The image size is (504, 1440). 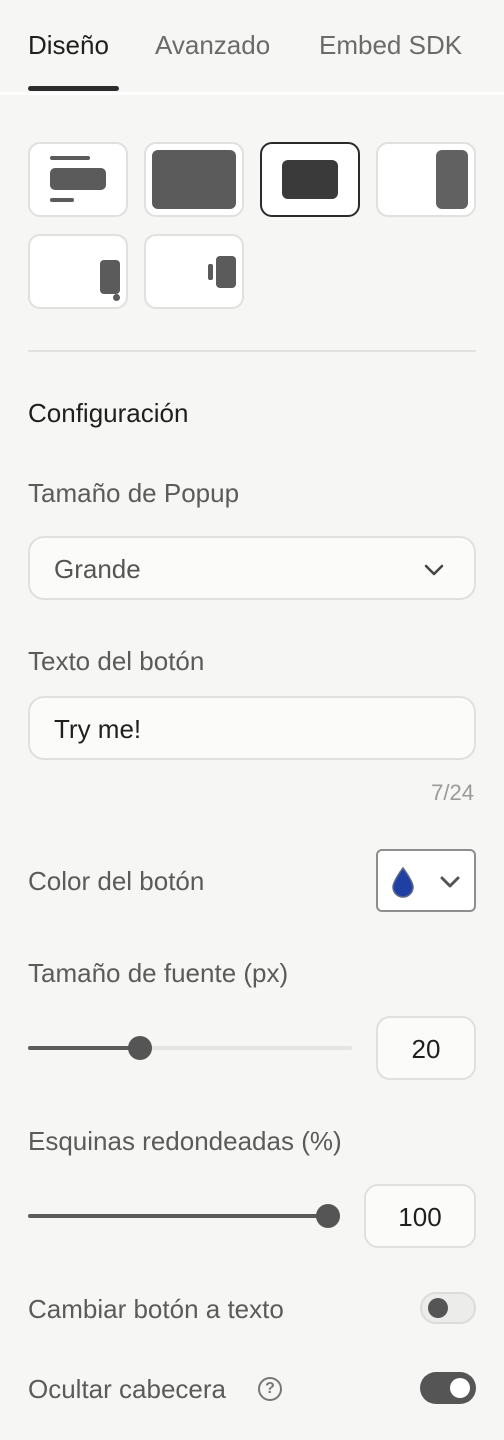 I want to click on font-size-slider-fill, so click(x=84, y=1048).